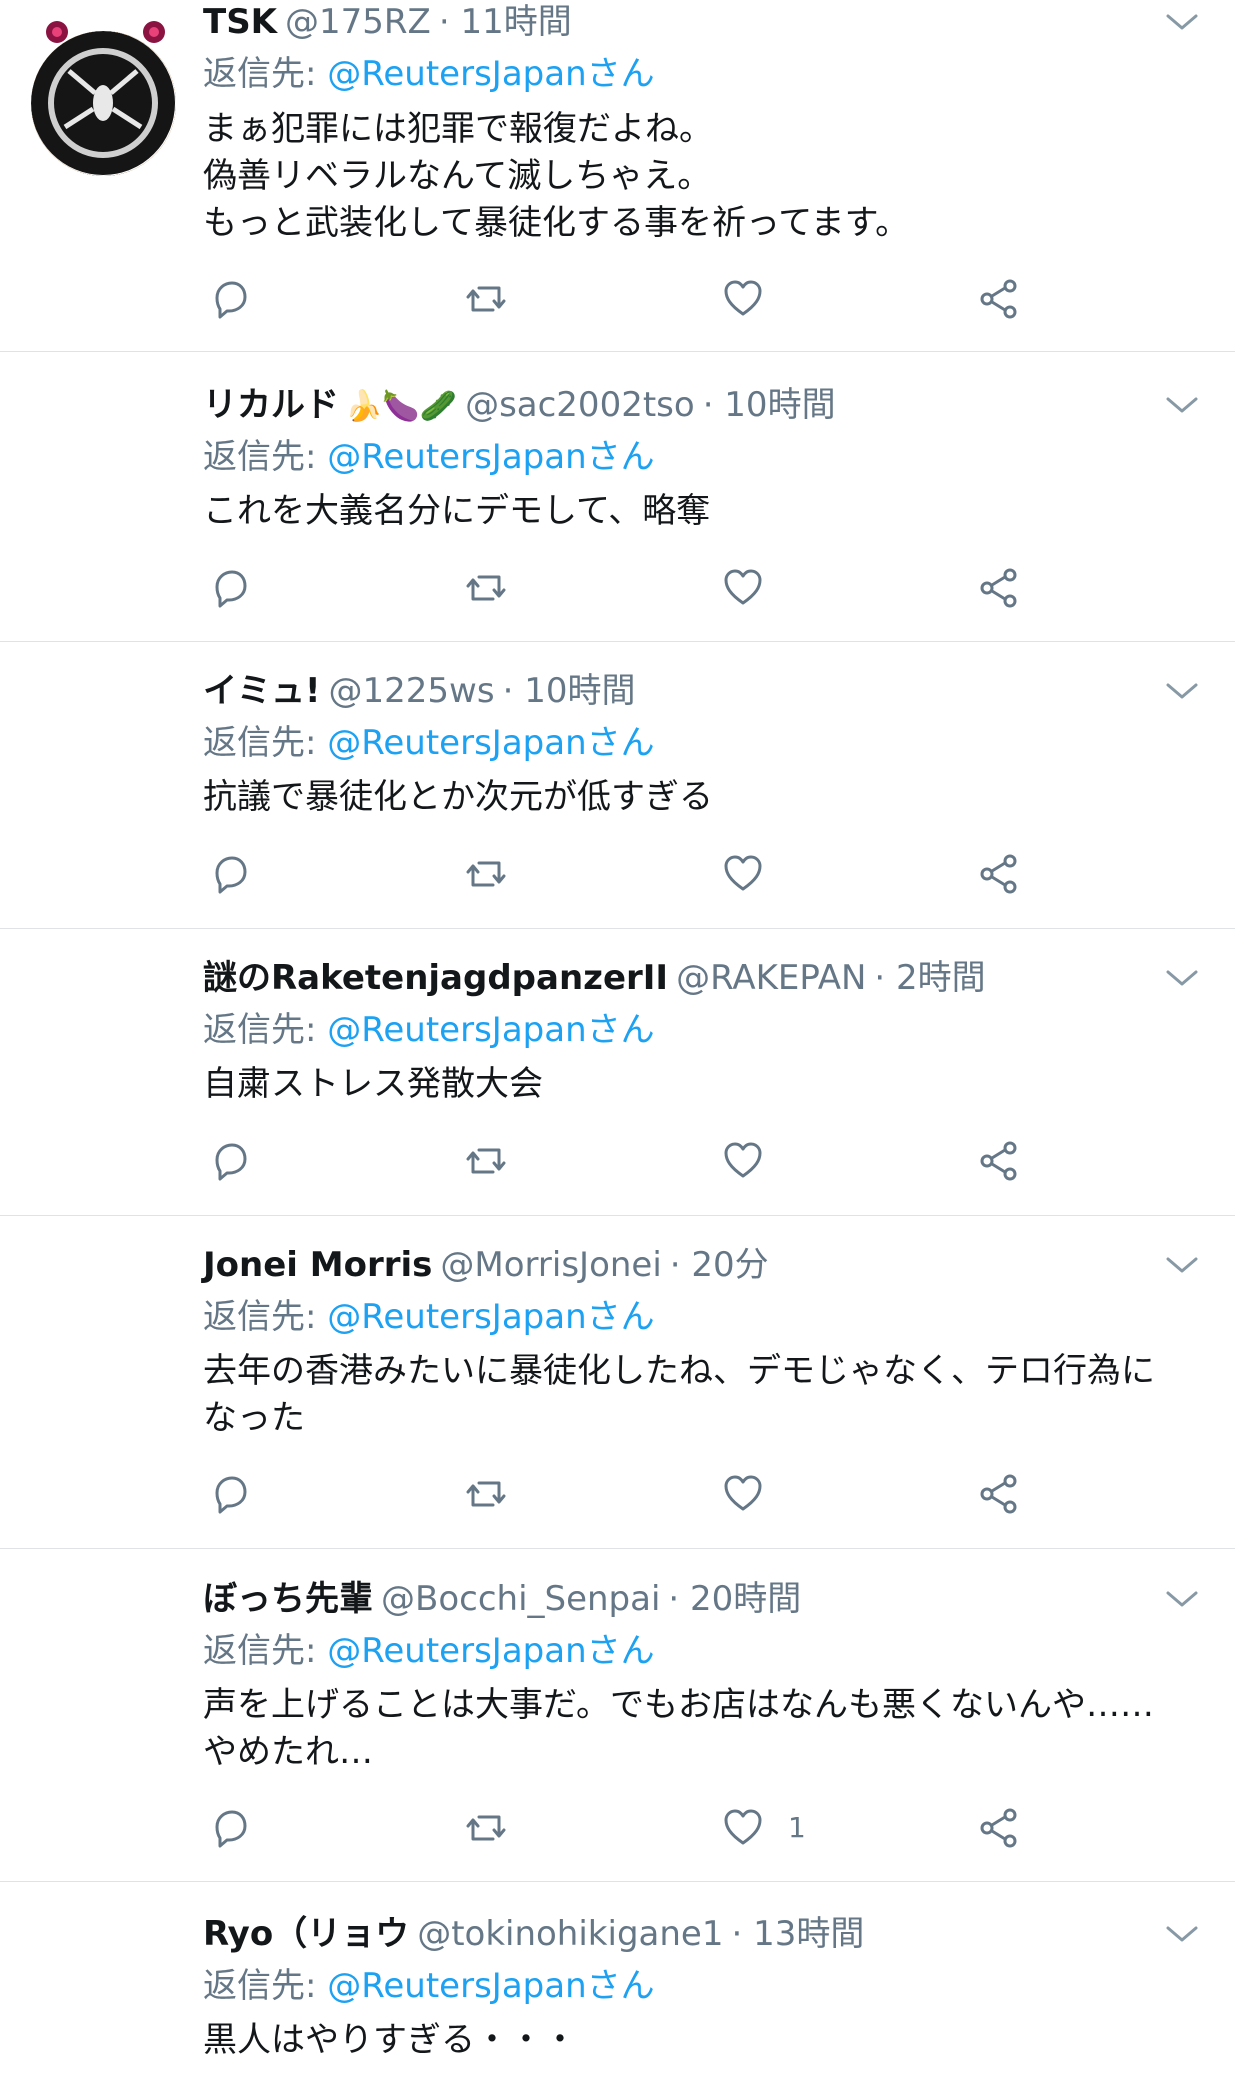  I want to click on tweet-text: 黒人はやりすぎる・・・, so click(390, 2040).